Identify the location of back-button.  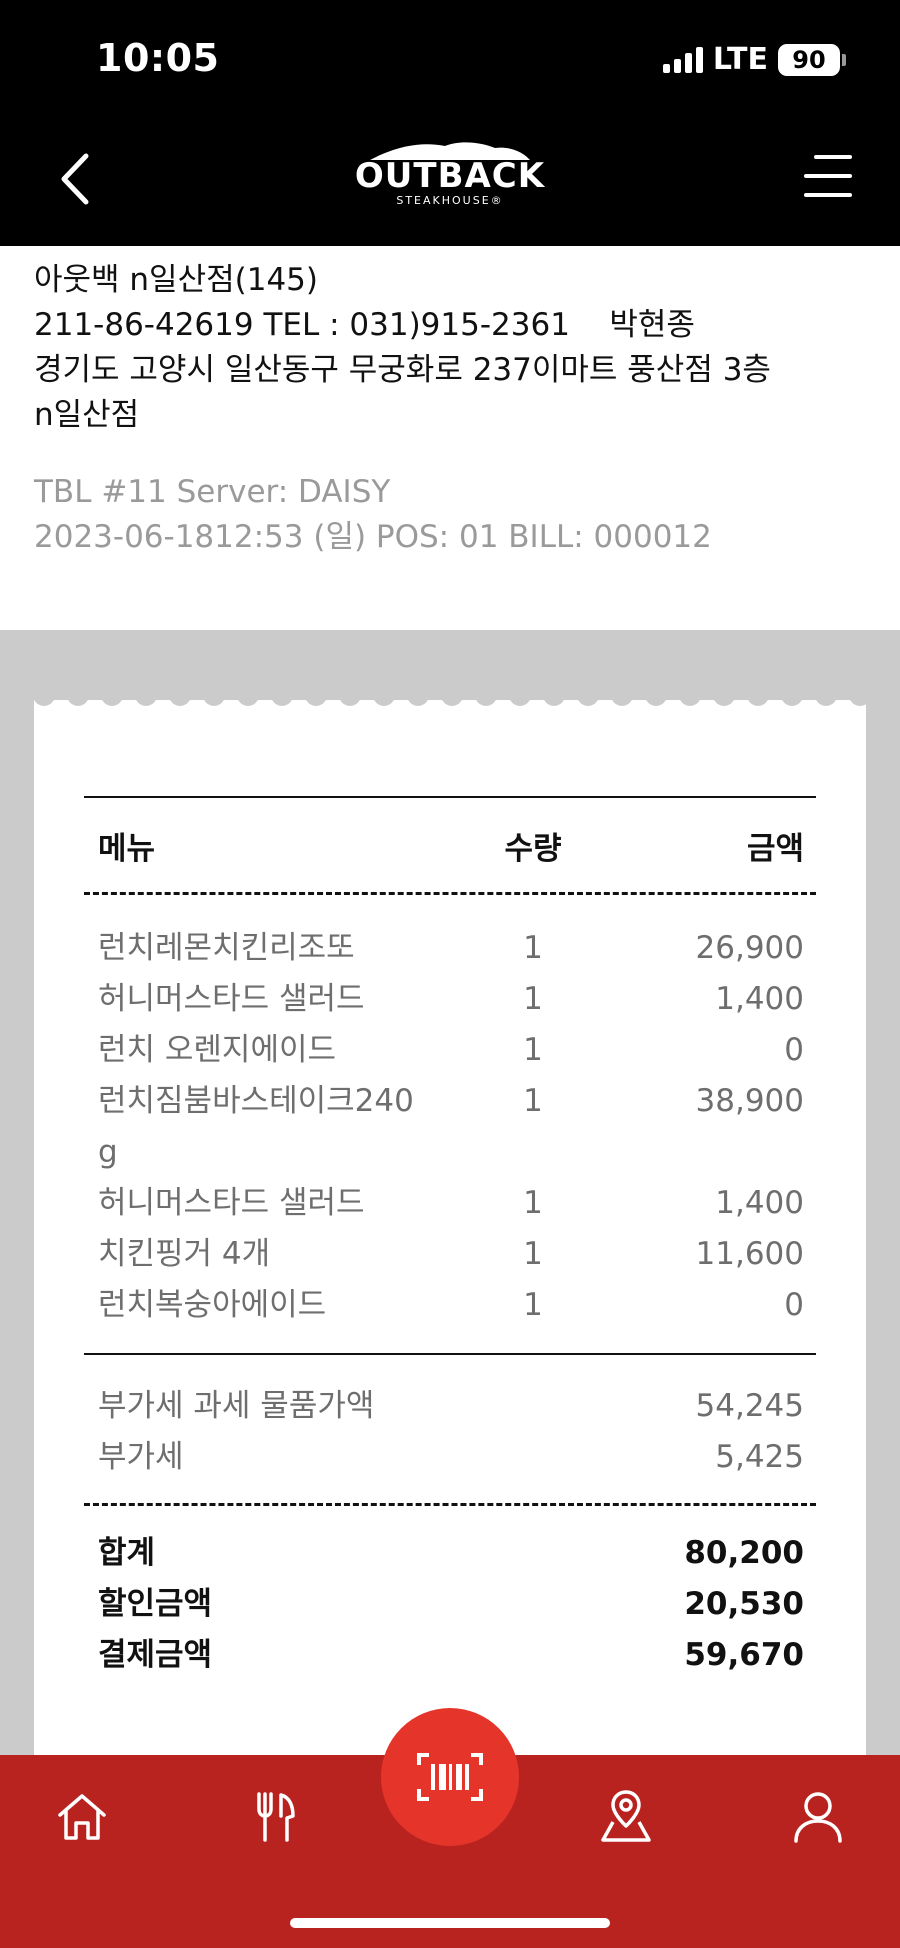
(75, 179).